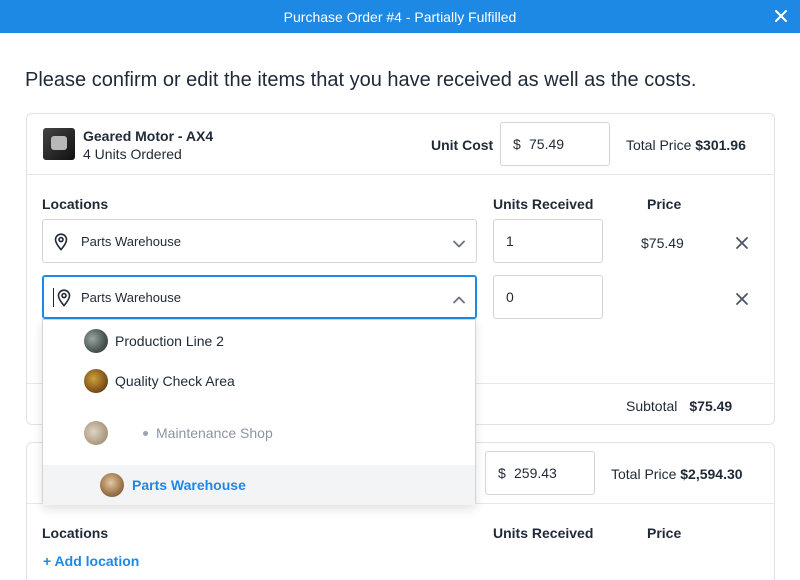 The height and width of the screenshot is (580, 800). I want to click on item-name: Geared Motor - AX4, so click(148, 136).